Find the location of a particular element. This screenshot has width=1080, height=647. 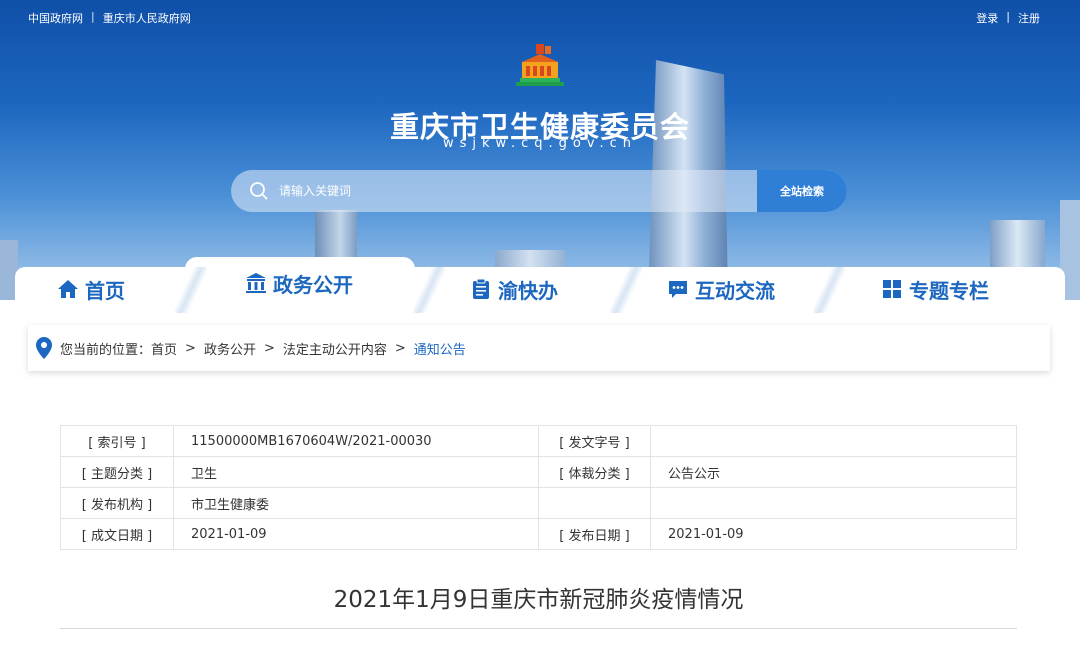

search-bar: 全站检索 is located at coordinates (539, 191).